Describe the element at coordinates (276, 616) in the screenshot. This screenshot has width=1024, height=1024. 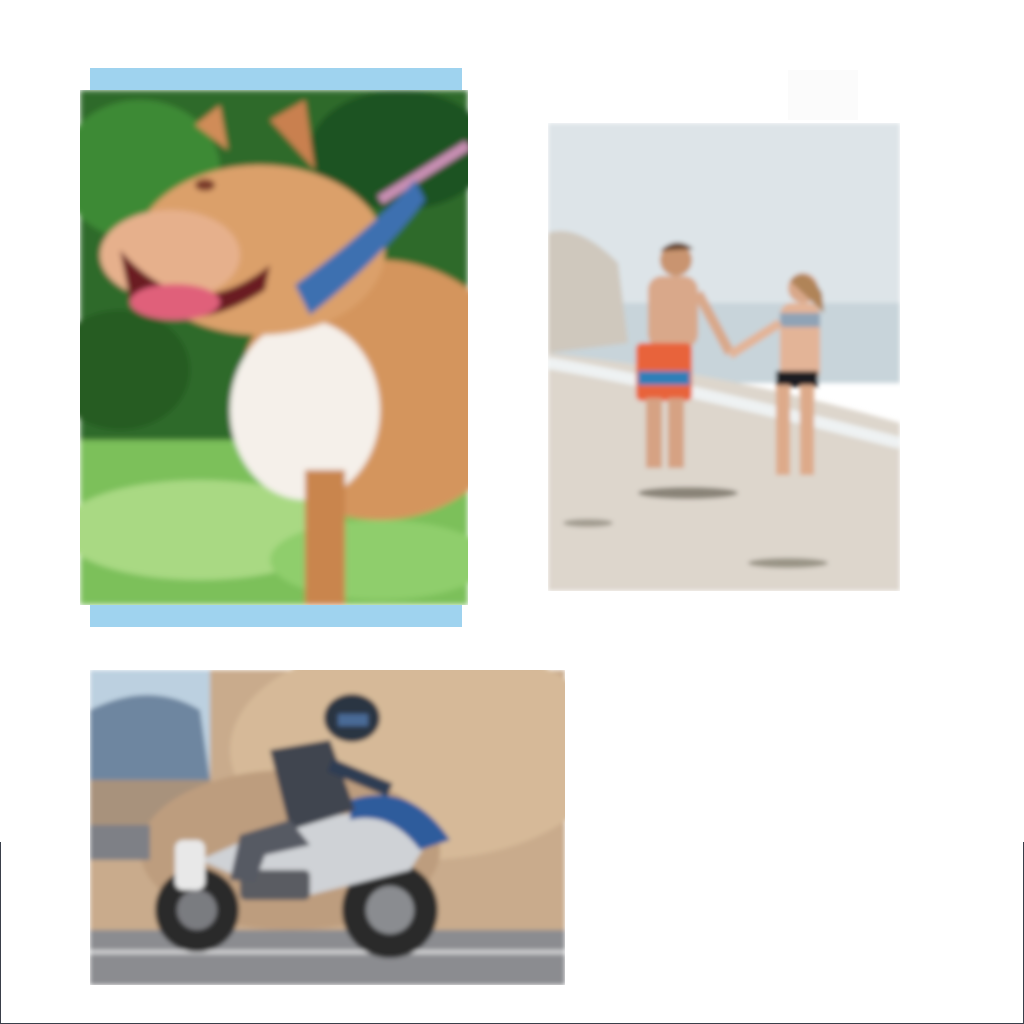
I see `dog-photo-bottom-strip` at that location.